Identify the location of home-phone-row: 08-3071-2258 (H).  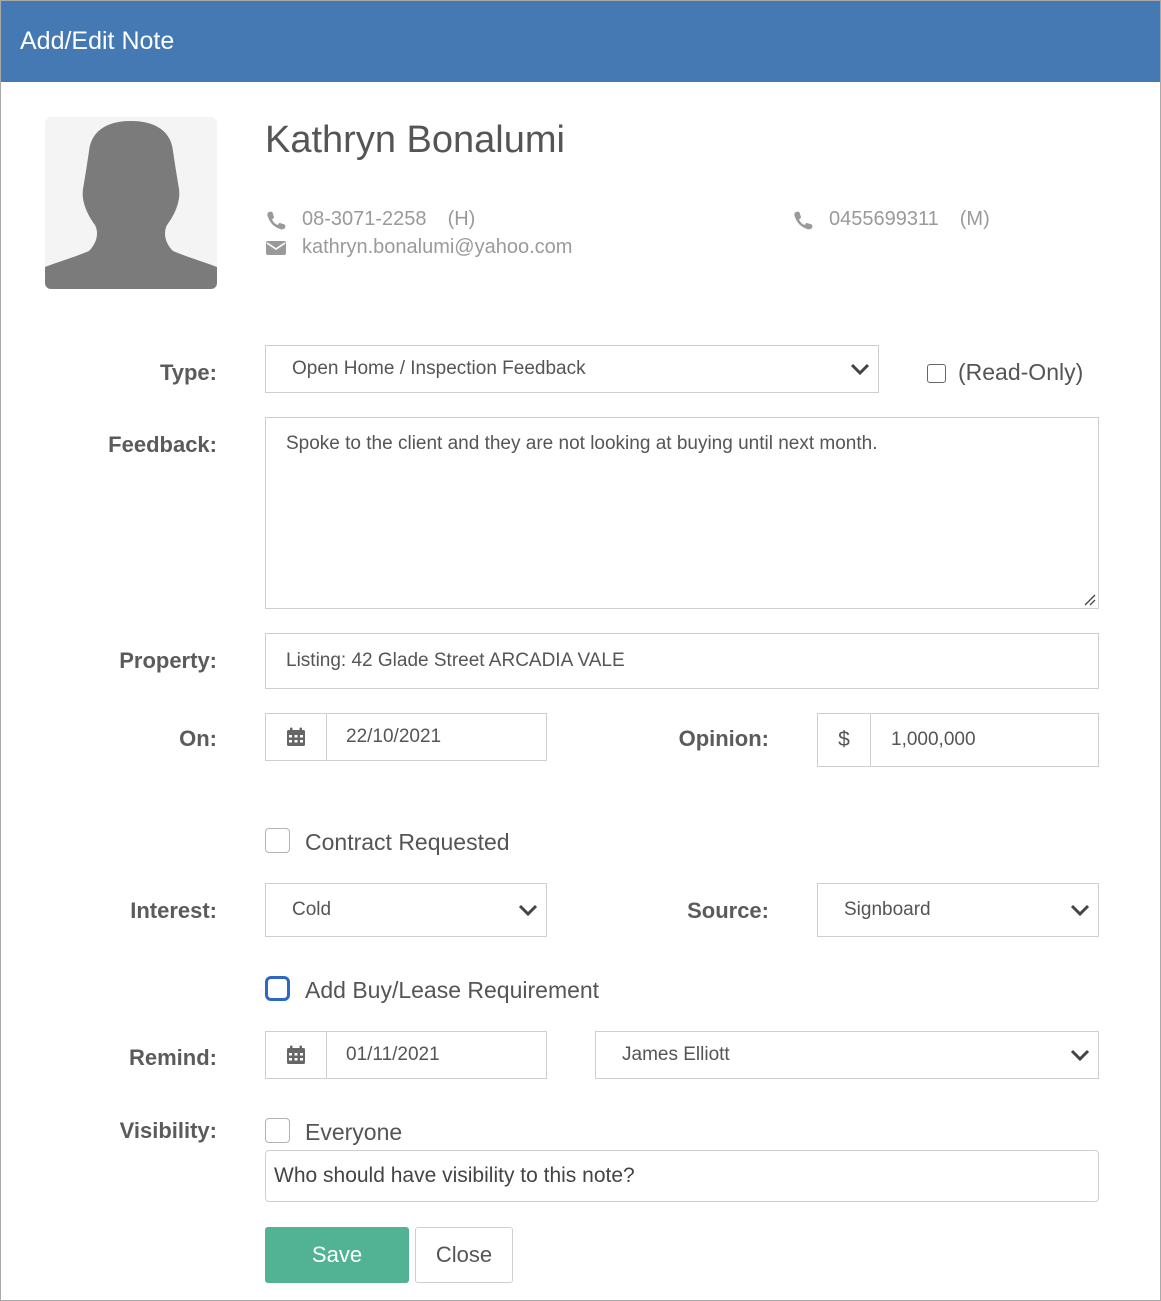
(370, 219).